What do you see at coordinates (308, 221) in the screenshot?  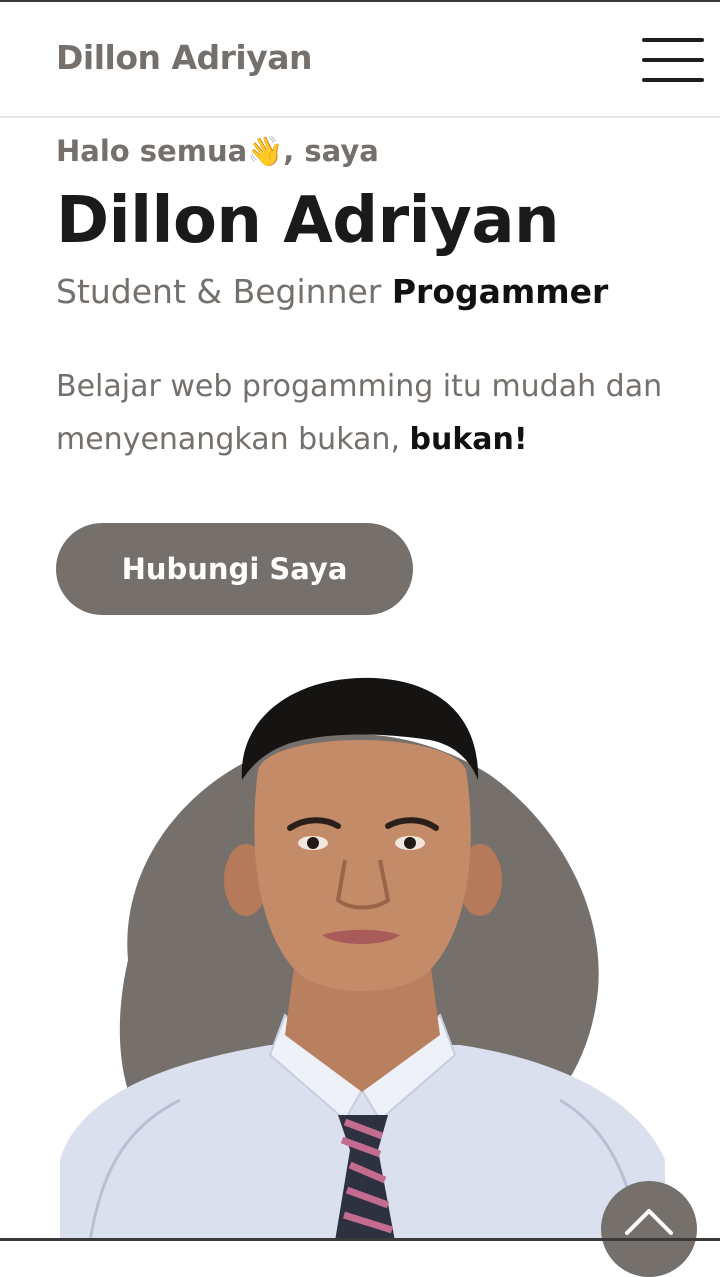 I see `hero-name: Dillon Adriyan` at bounding box center [308, 221].